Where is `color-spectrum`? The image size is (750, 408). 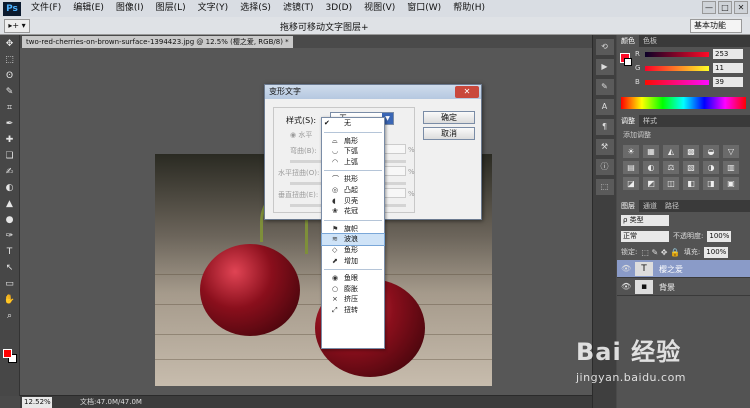
color-spectrum is located at coordinates (683, 103).